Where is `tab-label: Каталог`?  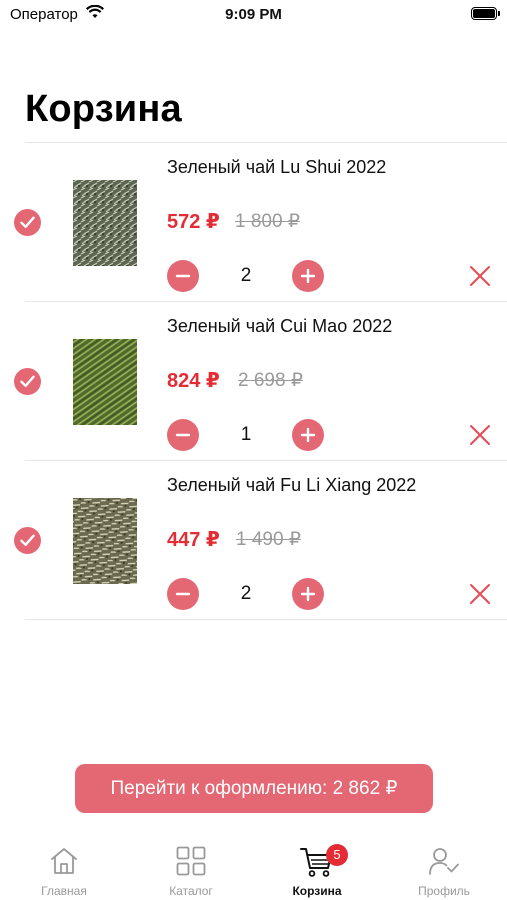 tab-label: Каталог is located at coordinates (191, 891).